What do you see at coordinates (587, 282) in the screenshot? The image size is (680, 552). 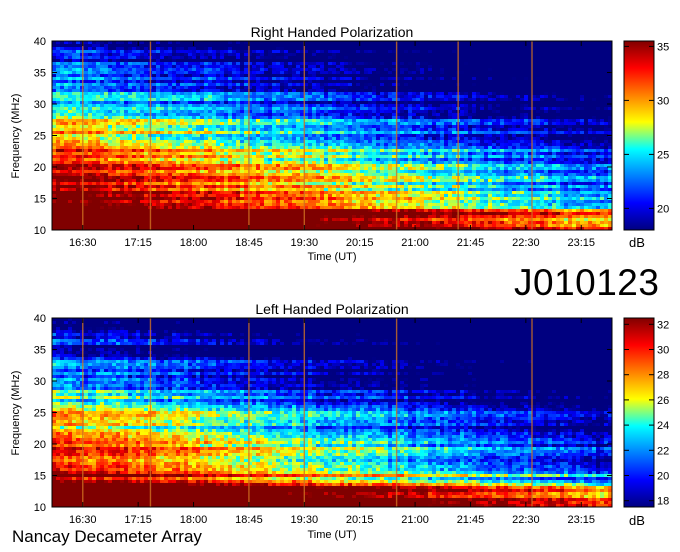 I see `observation-id: J010123` at bounding box center [587, 282].